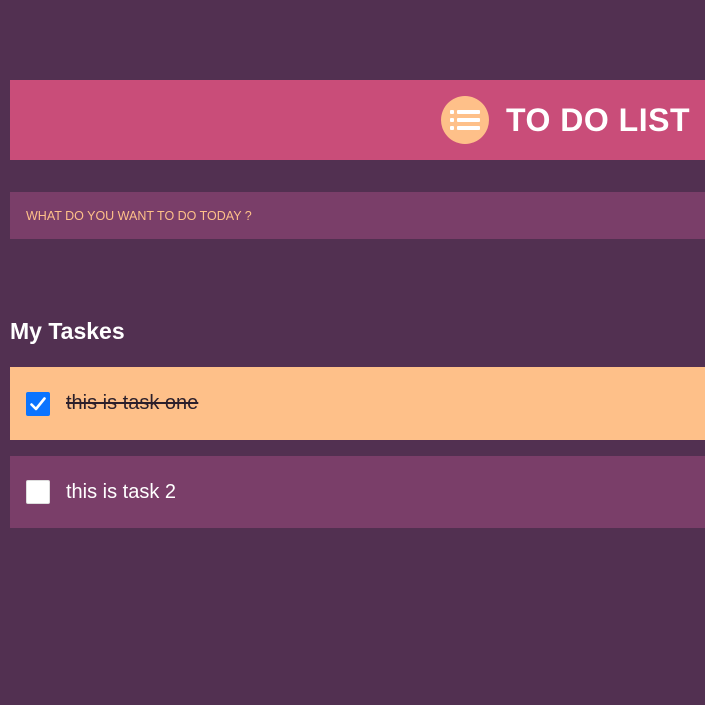 This screenshot has width=705, height=705. Describe the element at coordinates (357, 492) in the screenshot. I see `task-item: this is task 2` at that location.